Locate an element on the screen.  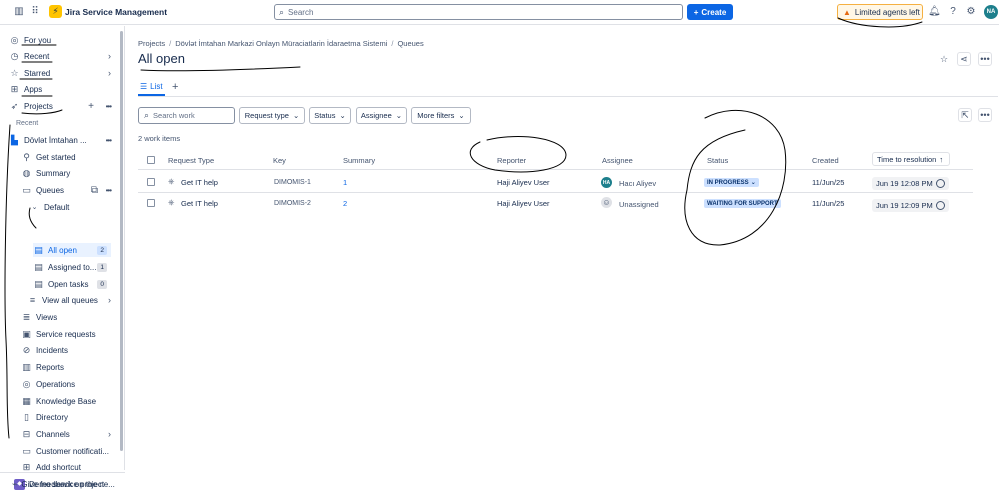
more-filters-button: More filters ⌄ is located at coordinates (441, 115).